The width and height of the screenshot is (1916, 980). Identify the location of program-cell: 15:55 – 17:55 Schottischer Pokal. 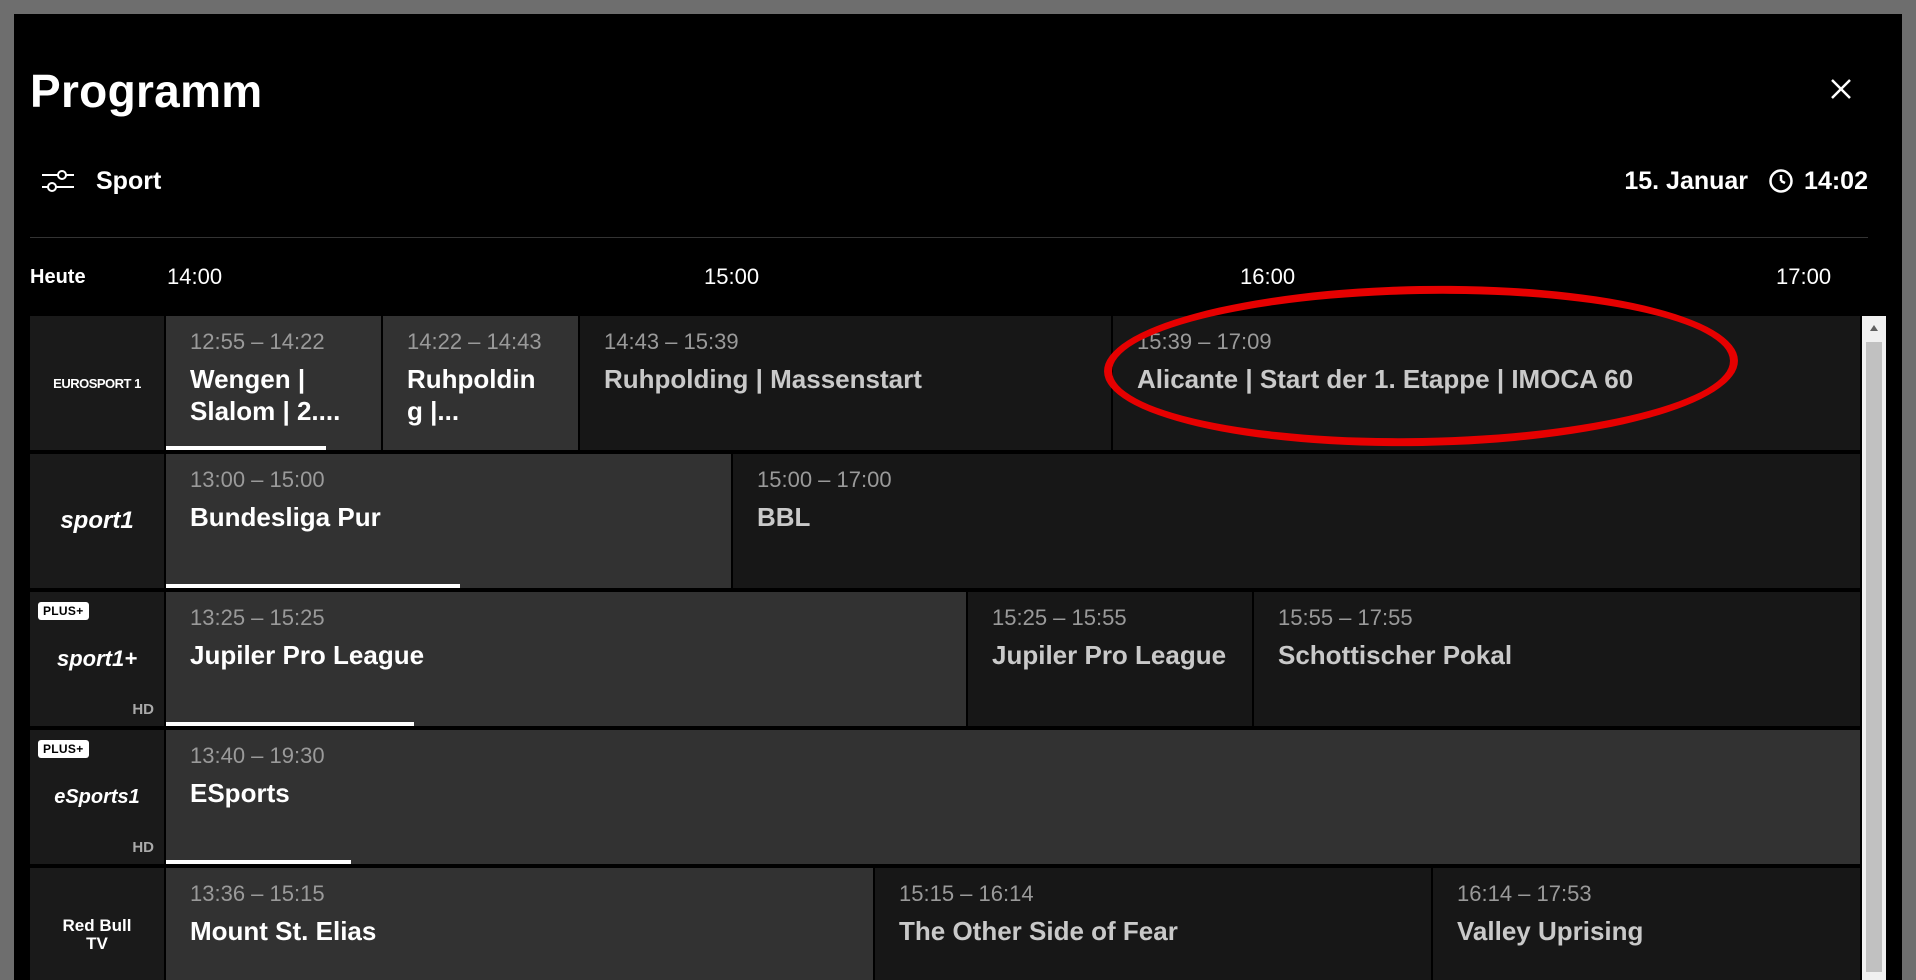
(1557, 659).